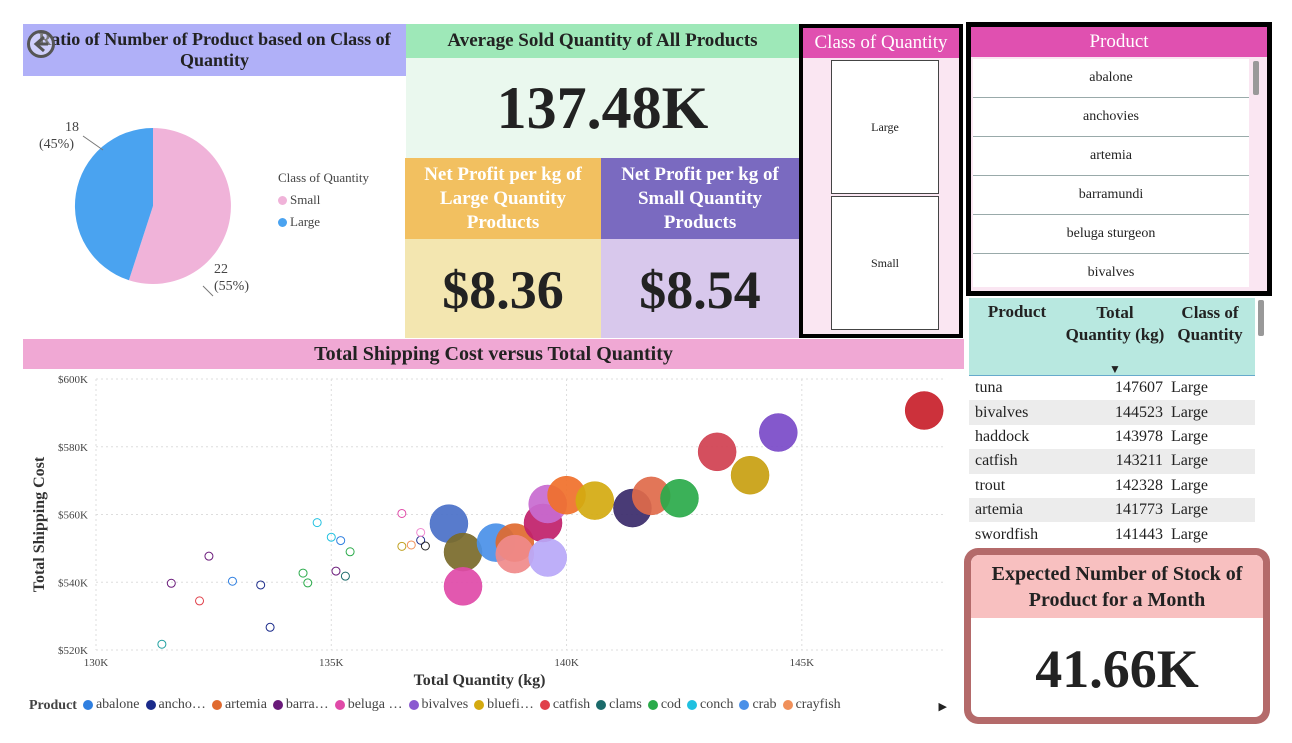 The height and width of the screenshot is (743, 1292). I want to click on y-axis-label: Total Shipping Cost, so click(39, 524).